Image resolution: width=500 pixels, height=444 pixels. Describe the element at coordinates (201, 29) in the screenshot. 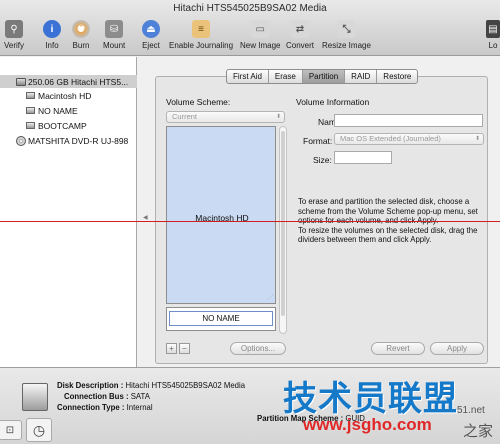

I see `journal-icon: ≡` at that location.